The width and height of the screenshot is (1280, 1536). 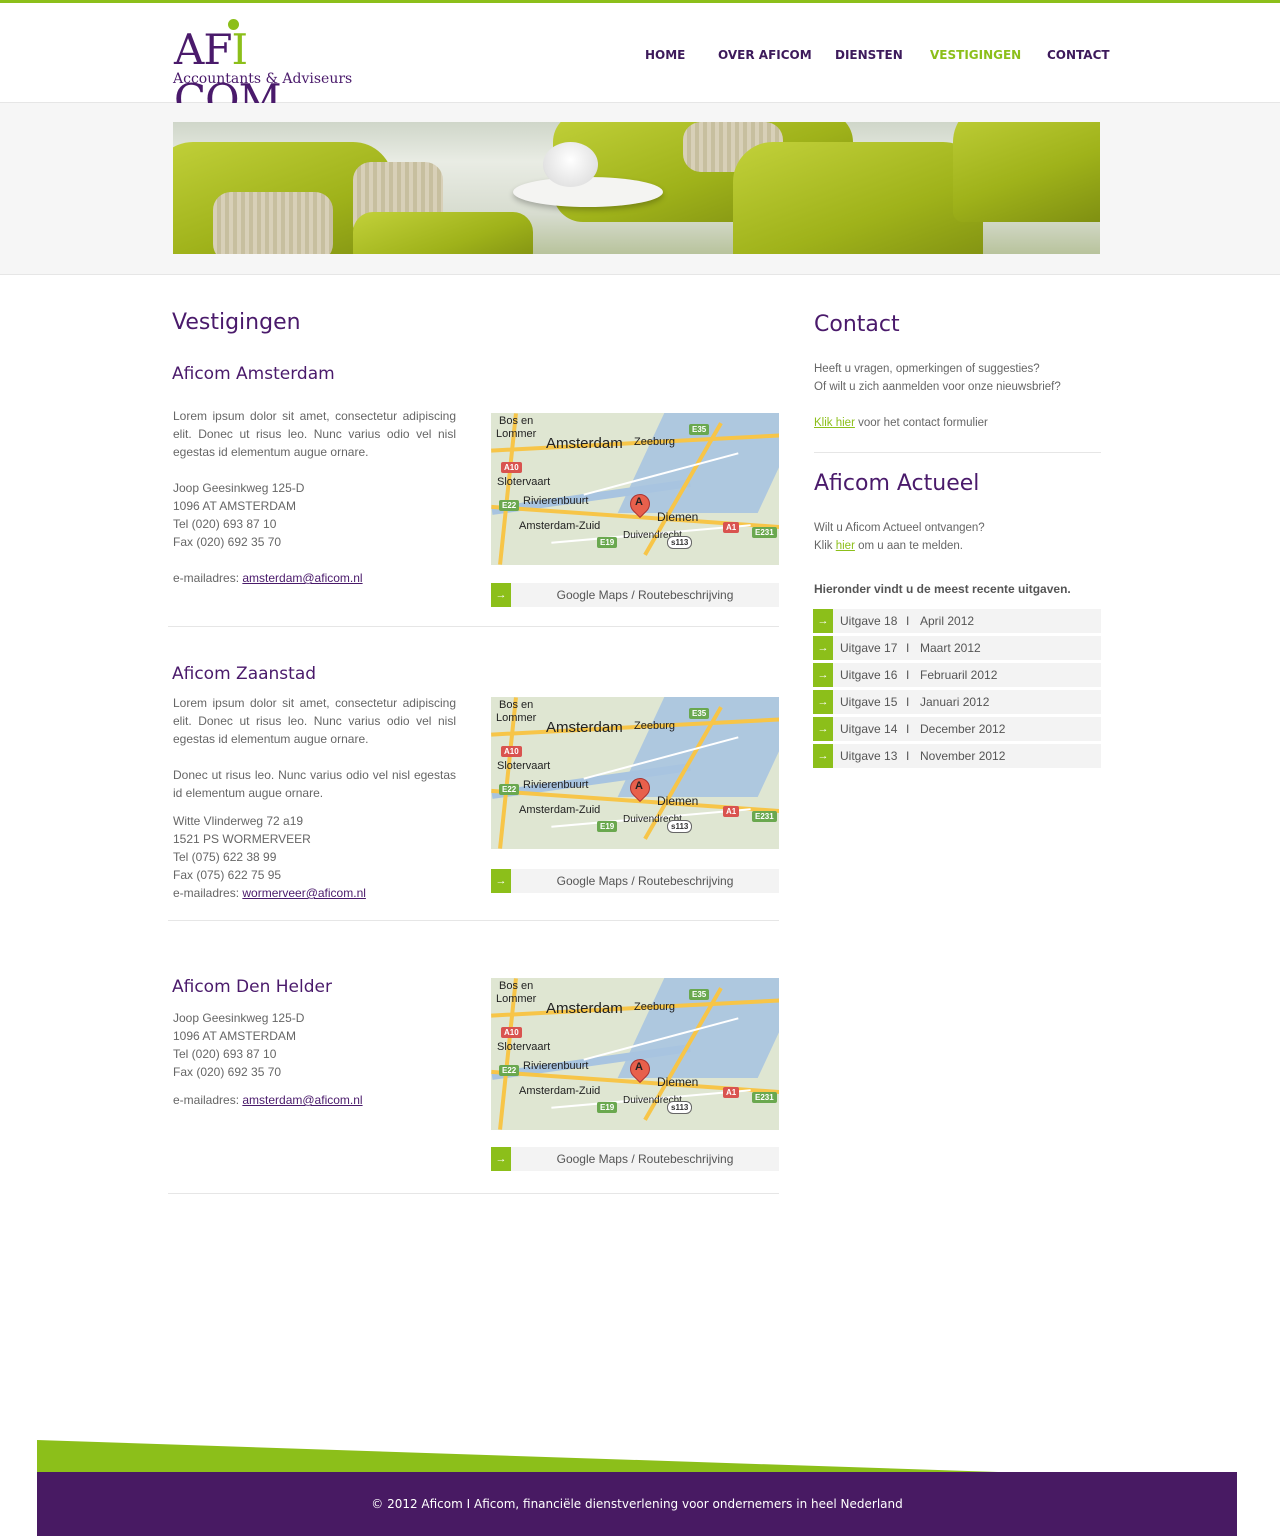 I want to click on issue-date: Januari 2012, so click(x=955, y=702).